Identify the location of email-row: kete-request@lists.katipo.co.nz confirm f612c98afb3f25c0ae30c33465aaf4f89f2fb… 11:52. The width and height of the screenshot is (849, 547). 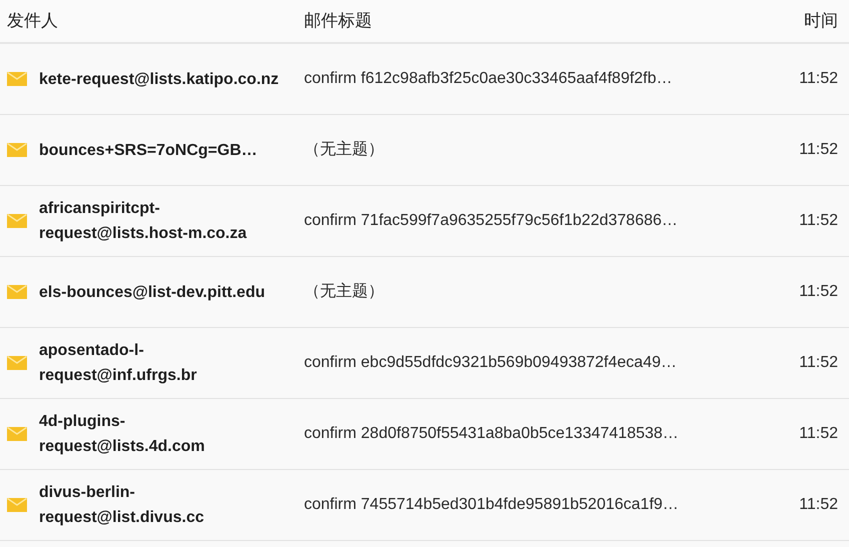
(424, 79).